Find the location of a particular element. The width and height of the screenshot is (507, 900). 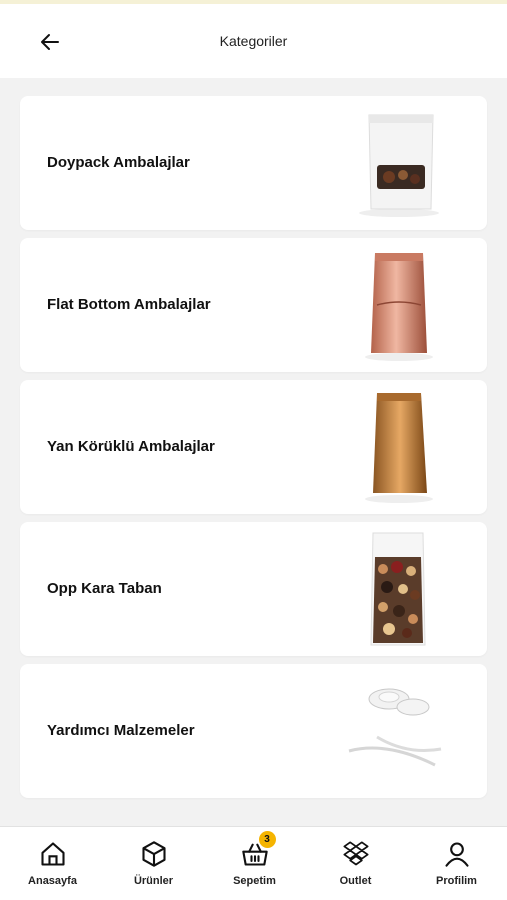

tab-cart: 3 Sepetim is located at coordinates (254, 863).